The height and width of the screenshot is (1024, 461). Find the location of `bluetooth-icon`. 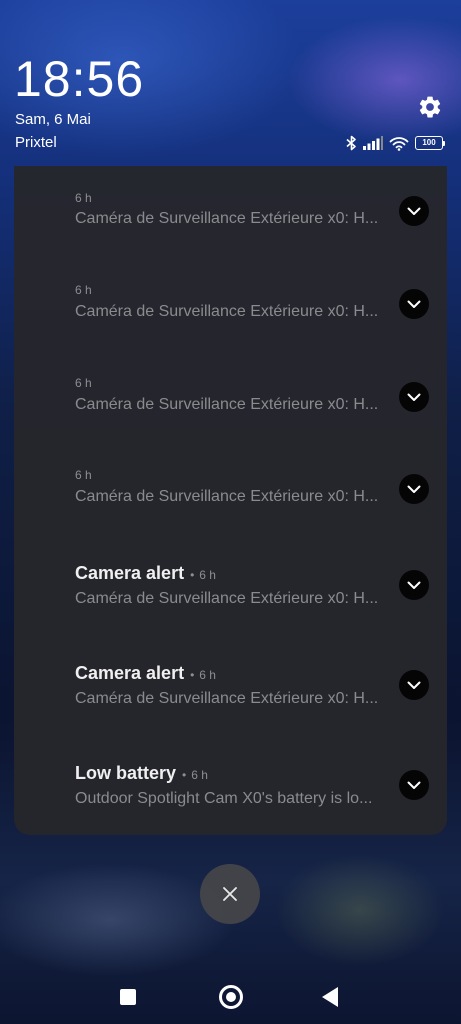

bluetooth-icon is located at coordinates (351, 143).